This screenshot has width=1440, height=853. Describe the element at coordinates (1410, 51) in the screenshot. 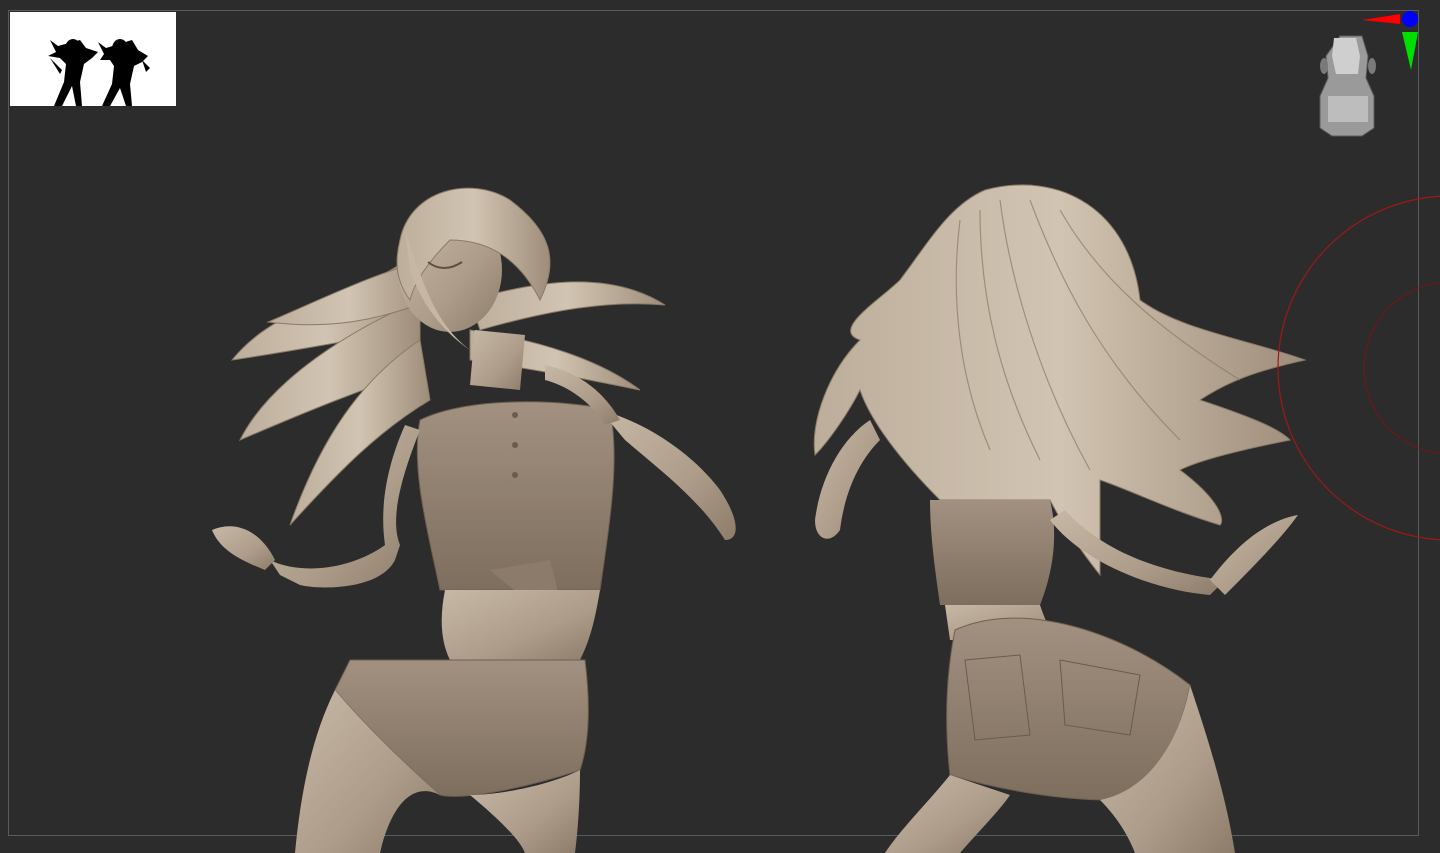

I see `y-axis-icon` at that location.